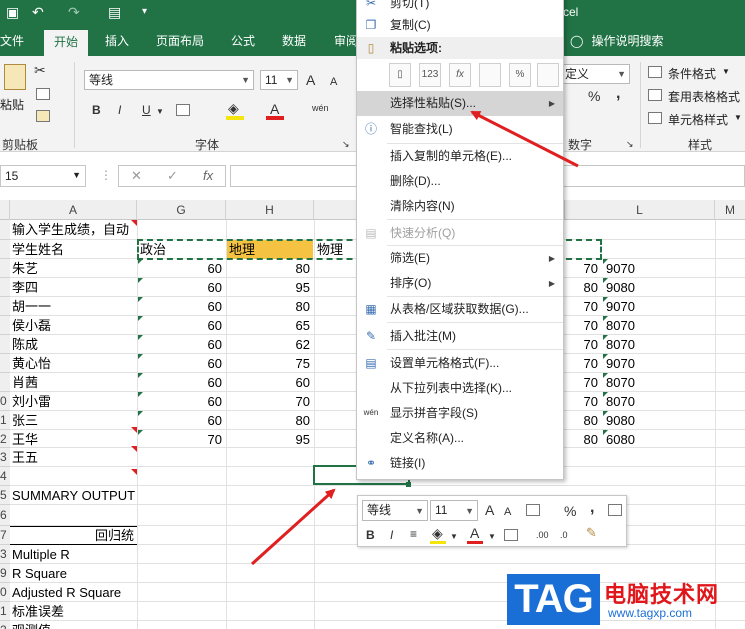 The image size is (745, 629). I want to click on table-cell: SUMMARY OUTPUT, so click(74, 495).